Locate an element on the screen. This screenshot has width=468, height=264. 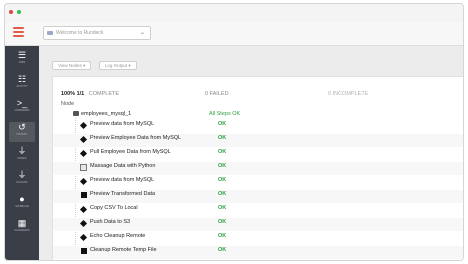
sidebar-item-calendars: ▦ CALENDARS is located at coordinates (22, 228).